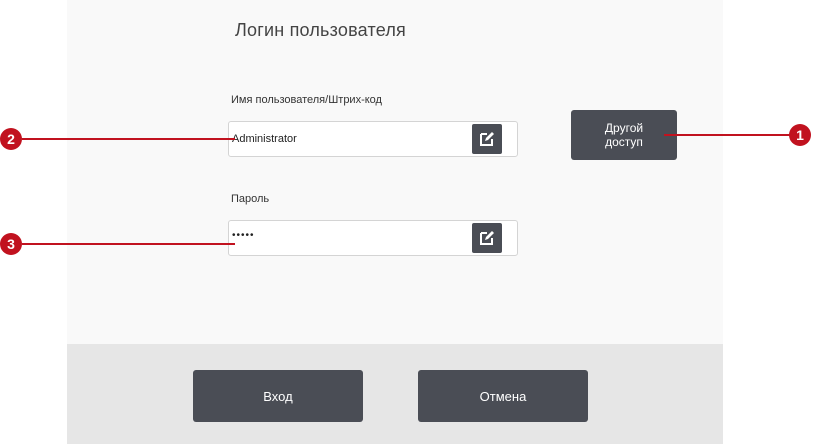 The width and height of the screenshot is (813, 444). Describe the element at coordinates (11, 139) in the screenshot. I see `callout-2: 2` at that location.